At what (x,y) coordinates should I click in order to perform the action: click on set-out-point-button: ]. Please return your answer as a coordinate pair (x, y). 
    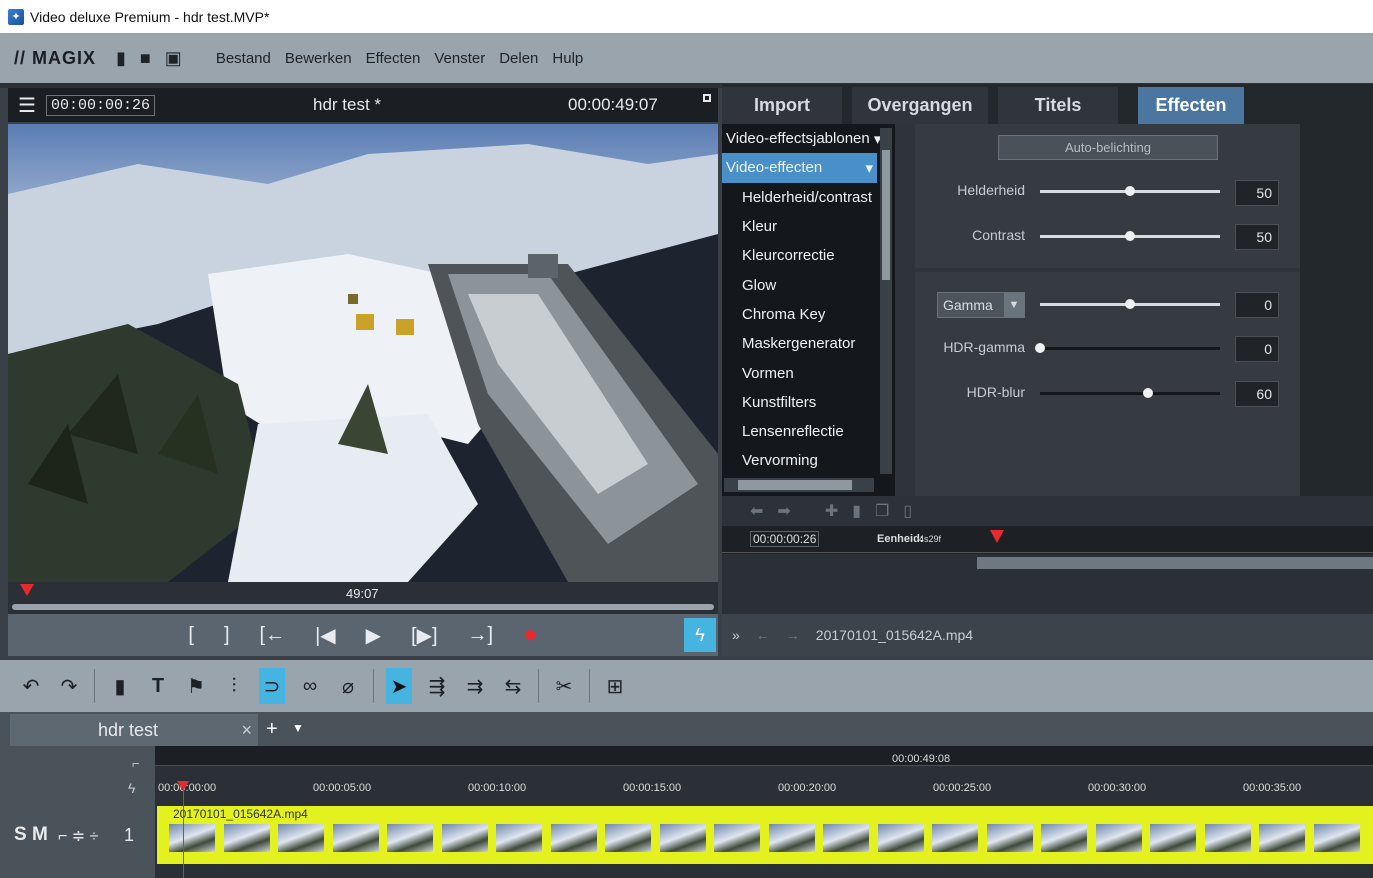
    Looking at the image, I should click on (227, 635).